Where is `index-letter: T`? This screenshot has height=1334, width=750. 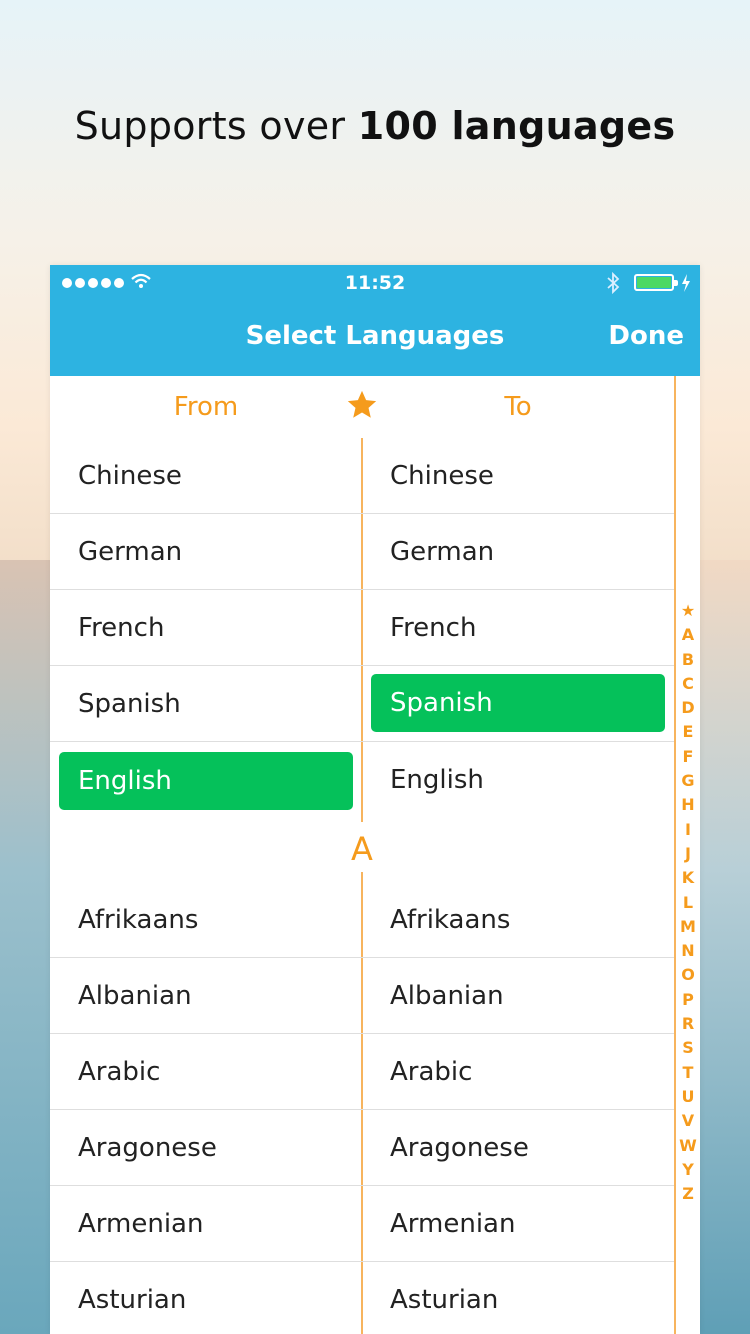
index-letter: T is located at coordinates (688, 1073).